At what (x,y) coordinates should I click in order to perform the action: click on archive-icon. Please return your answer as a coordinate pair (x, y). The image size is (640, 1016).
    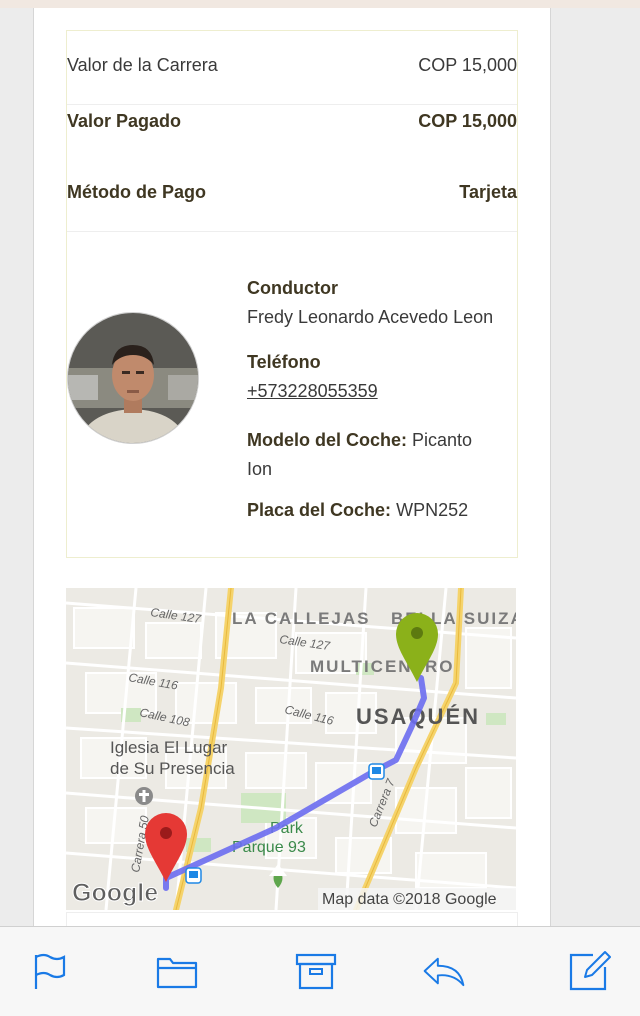
    Looking at the image, I should click on (316, 971).